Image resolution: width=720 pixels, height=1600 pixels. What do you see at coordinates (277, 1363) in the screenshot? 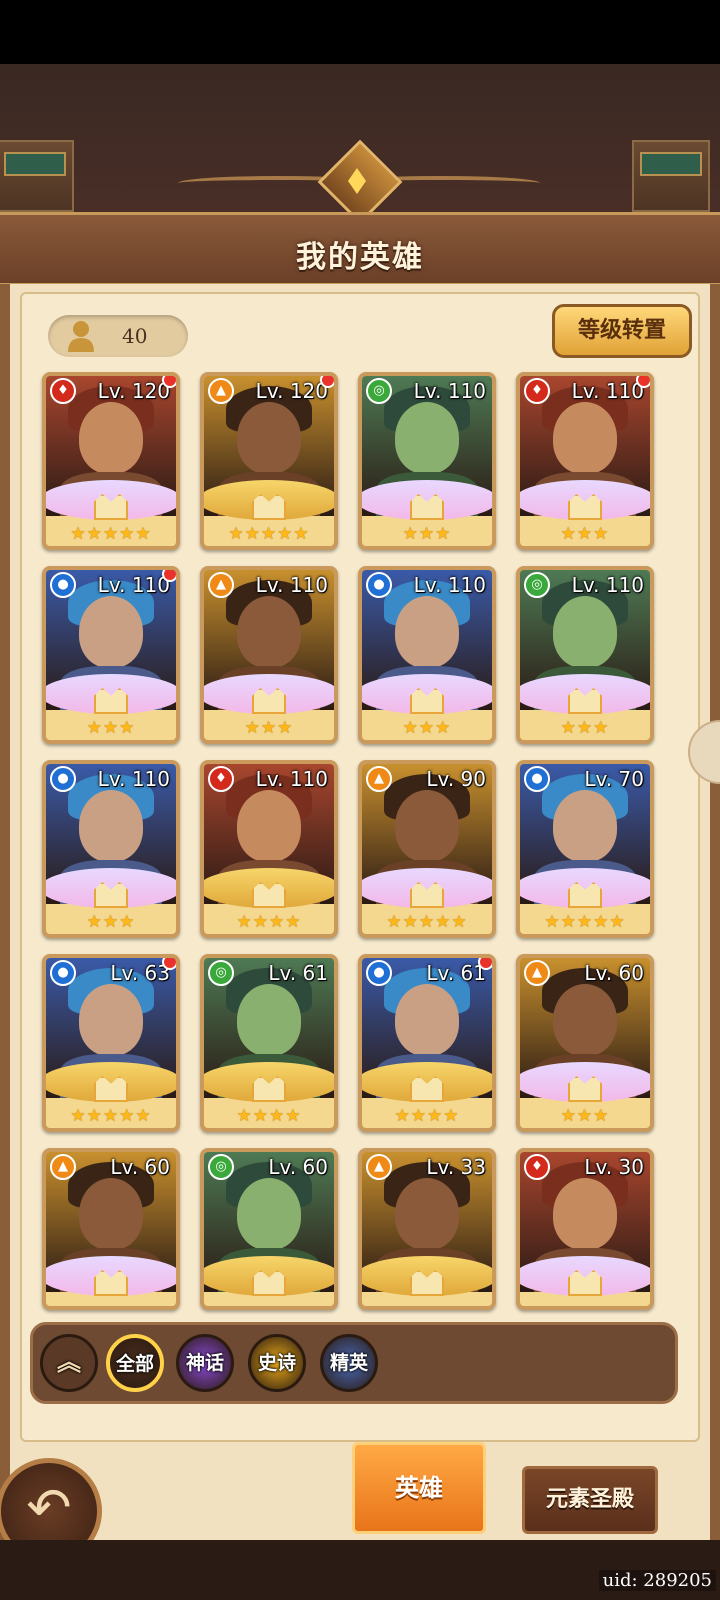
I see `filter-epic-button: 史诗` at bounding box center [277, 1363].